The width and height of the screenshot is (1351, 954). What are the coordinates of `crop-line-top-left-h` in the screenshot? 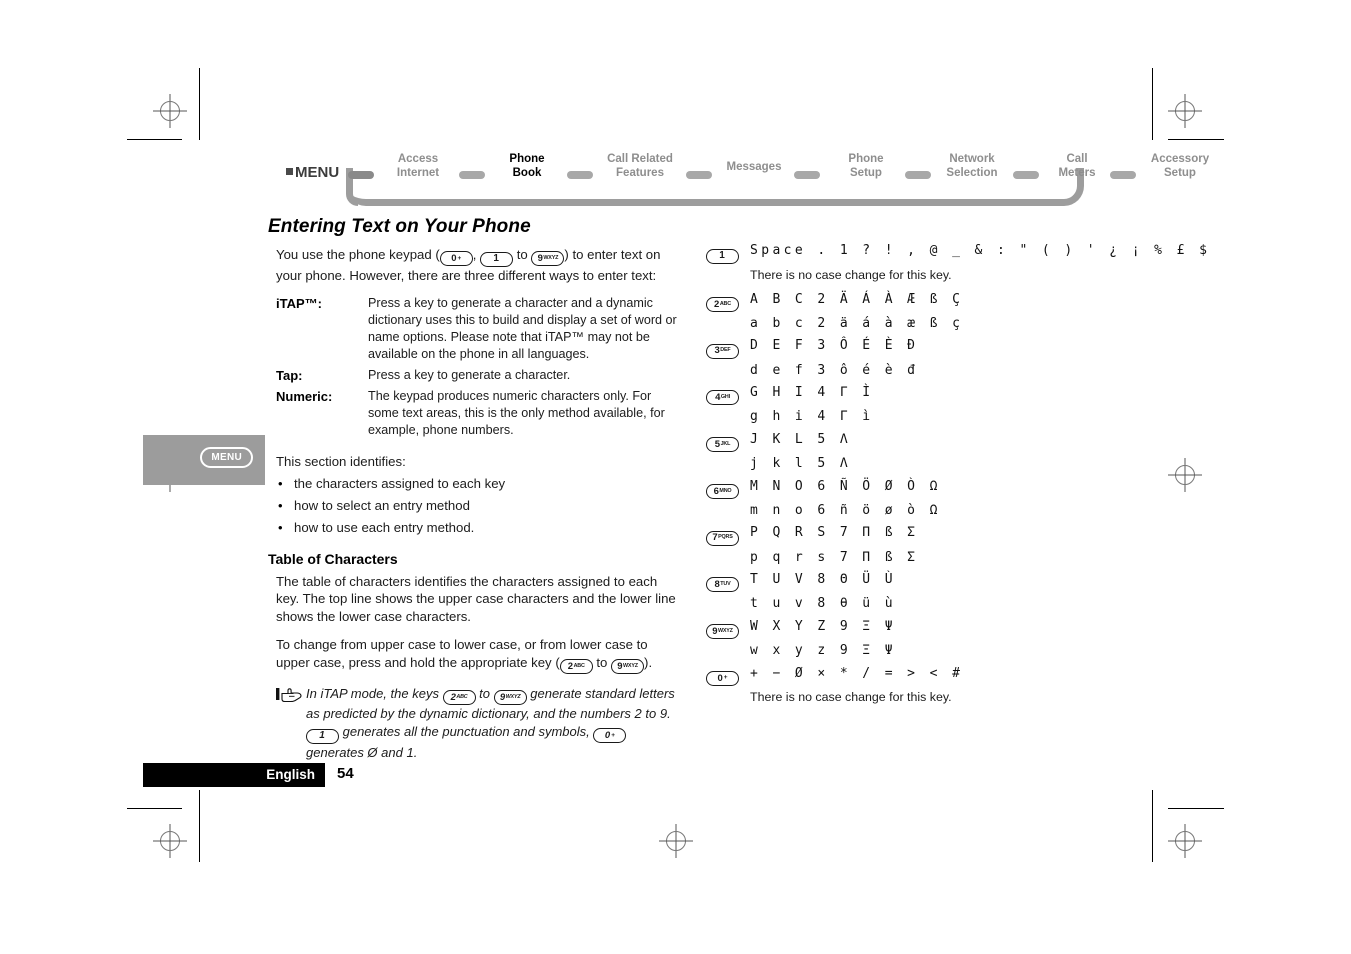 It's located at (154, 139).